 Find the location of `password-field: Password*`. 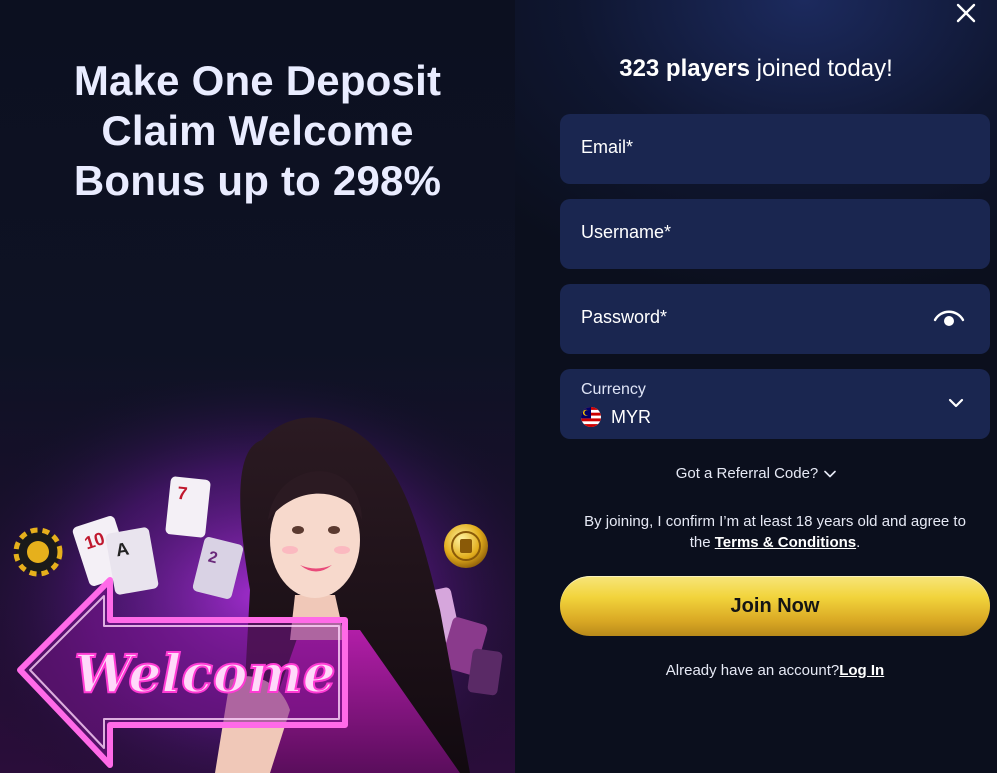

password-field: Password* is located at coordinates (775, 319).